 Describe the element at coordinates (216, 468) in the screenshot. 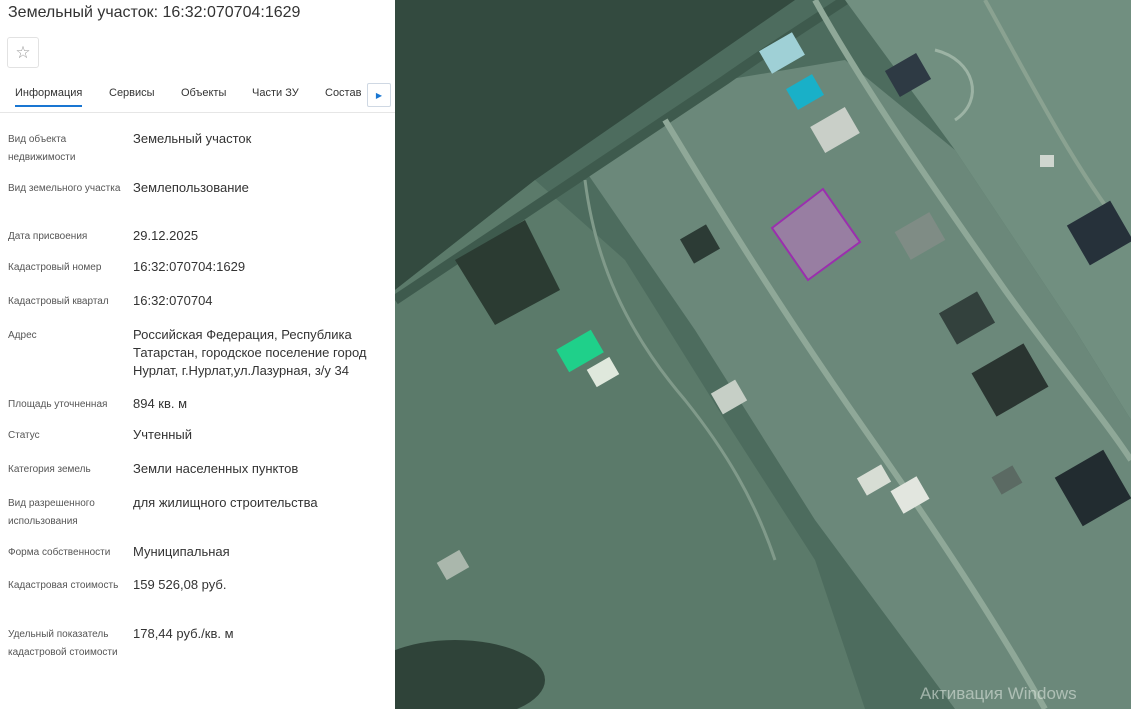

I see `info-value: Земли населенных пунктов` at that location.